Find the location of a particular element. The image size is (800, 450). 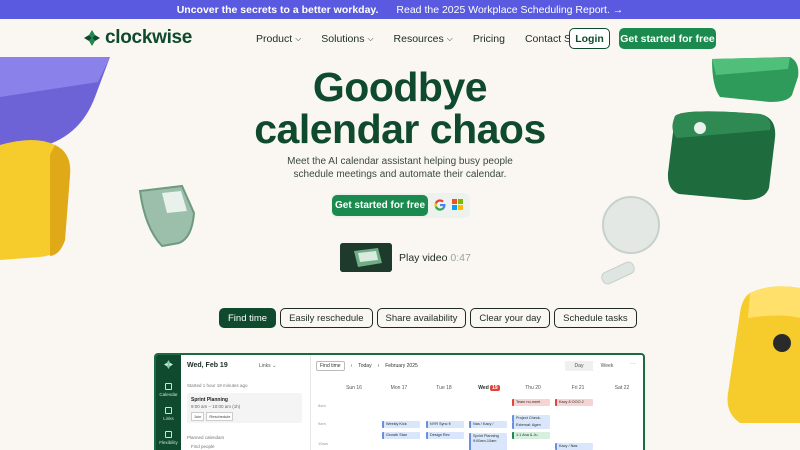

lightbulb-decoration is located at coordinates (630, 240).